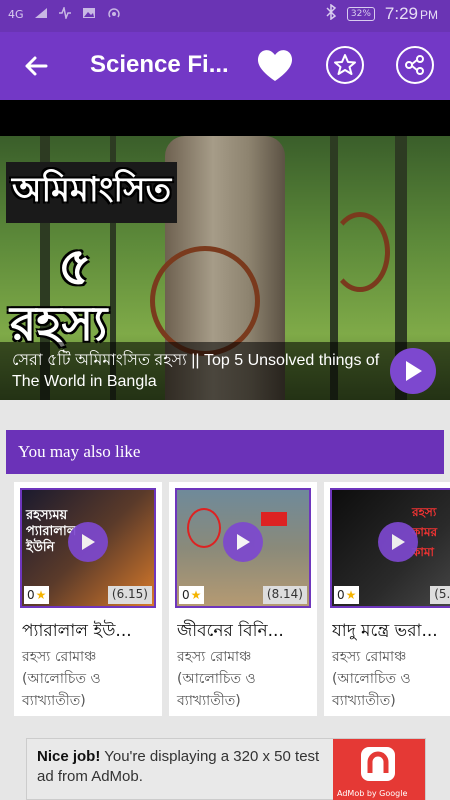 The image size is (450, 800). What do you see at coordinates (89, 14) in the screenshot?
I see `image-icon` at bounding box center [89, 14].